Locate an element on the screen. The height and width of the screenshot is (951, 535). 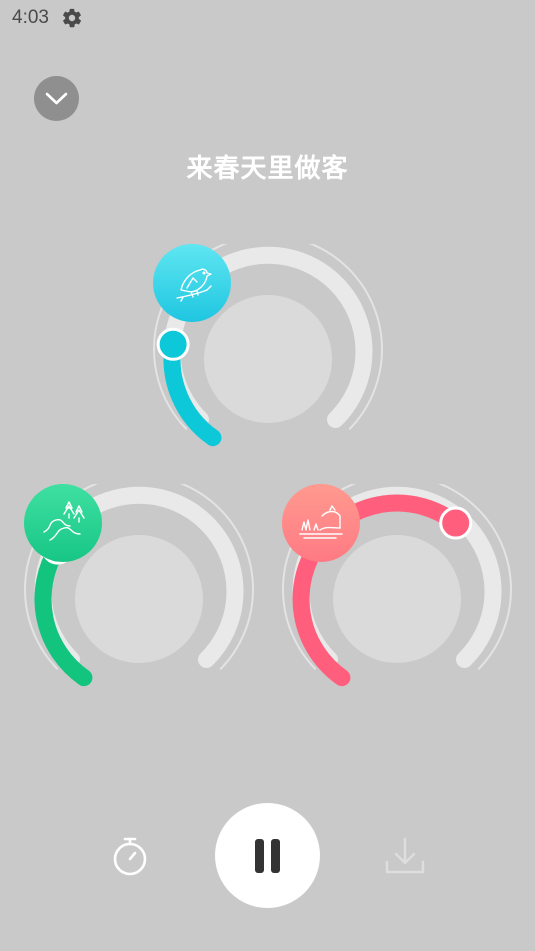
page-title: 来春天里做客 is located at coordinates (267, 169).